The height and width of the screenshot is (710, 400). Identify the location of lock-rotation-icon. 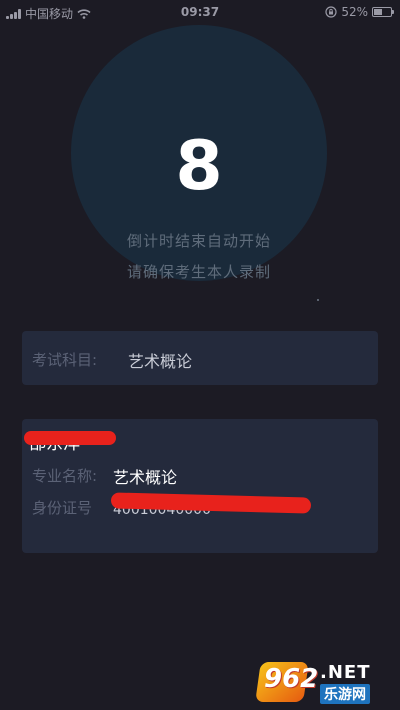
(331, 12).